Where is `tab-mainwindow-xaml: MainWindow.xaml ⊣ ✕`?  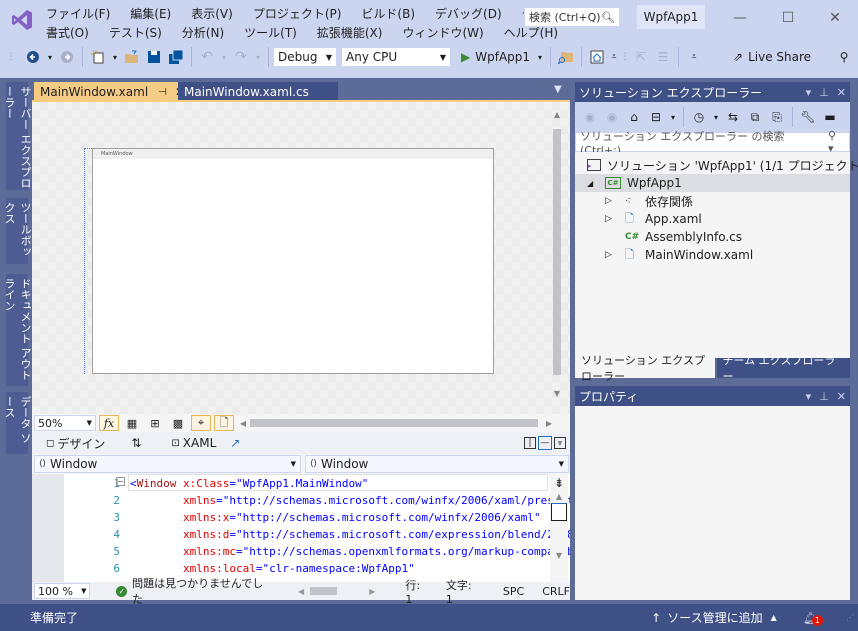 tab-mainwindow-xaml: MainWindow.xaml ⊣ ✕ is located at coordinates (109, 92).